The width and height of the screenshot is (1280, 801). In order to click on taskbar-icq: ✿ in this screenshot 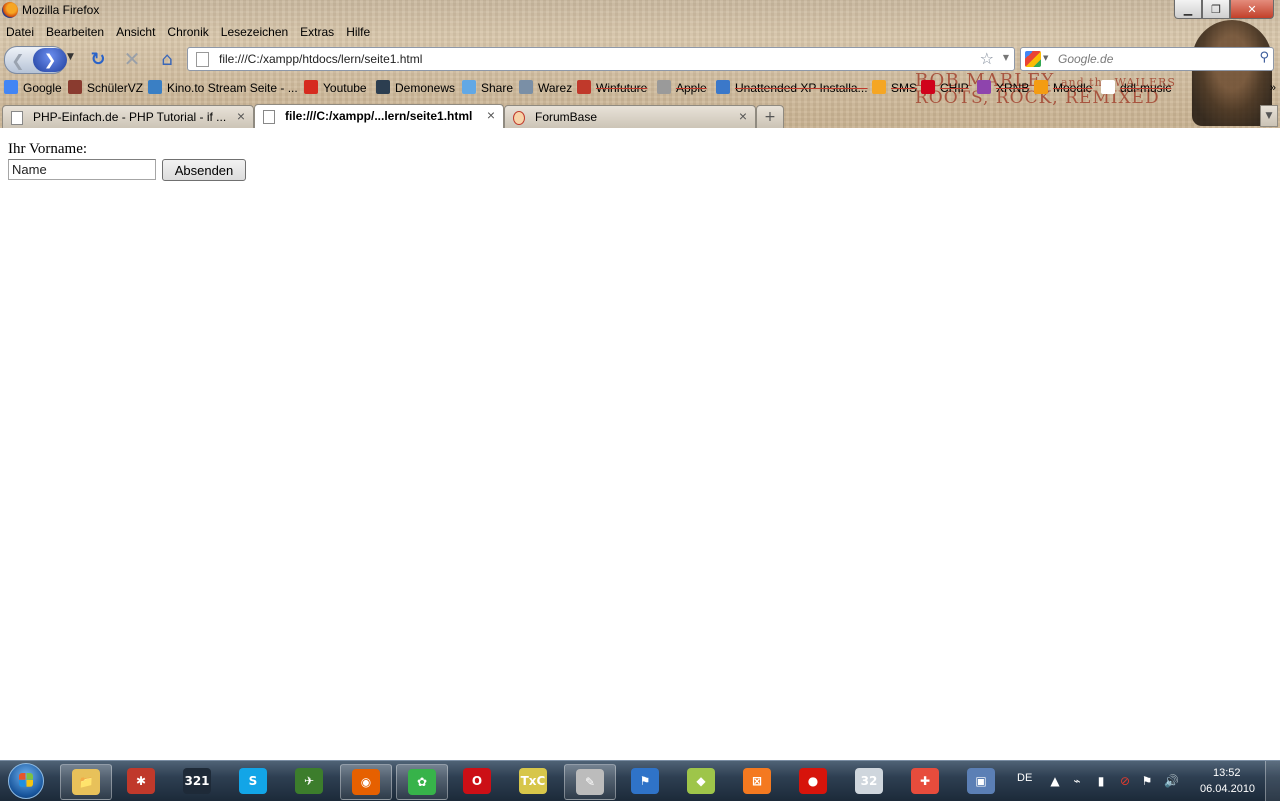, I will do `click(422, 782)`.